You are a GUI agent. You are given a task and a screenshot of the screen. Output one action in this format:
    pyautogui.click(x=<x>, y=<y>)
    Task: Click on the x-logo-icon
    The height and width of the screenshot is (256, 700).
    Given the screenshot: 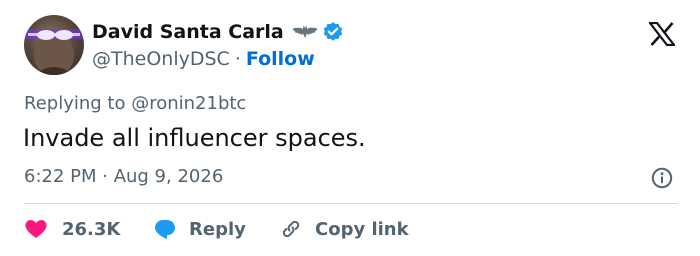 What is the action you would take?
    pyautogui.click(x=662, y=34)
    